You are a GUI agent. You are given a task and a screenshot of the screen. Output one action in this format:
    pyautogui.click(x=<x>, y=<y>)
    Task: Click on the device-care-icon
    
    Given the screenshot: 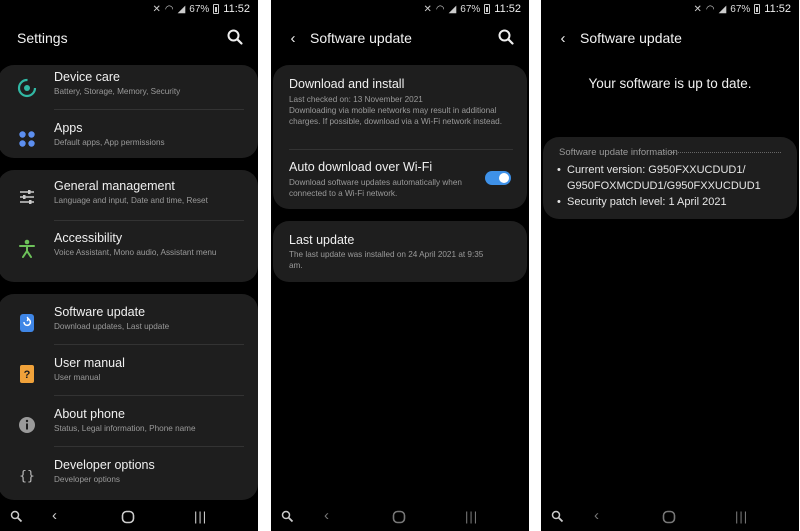 What is the action you would take?
    pyautogui.click(x=27, y=88)
    